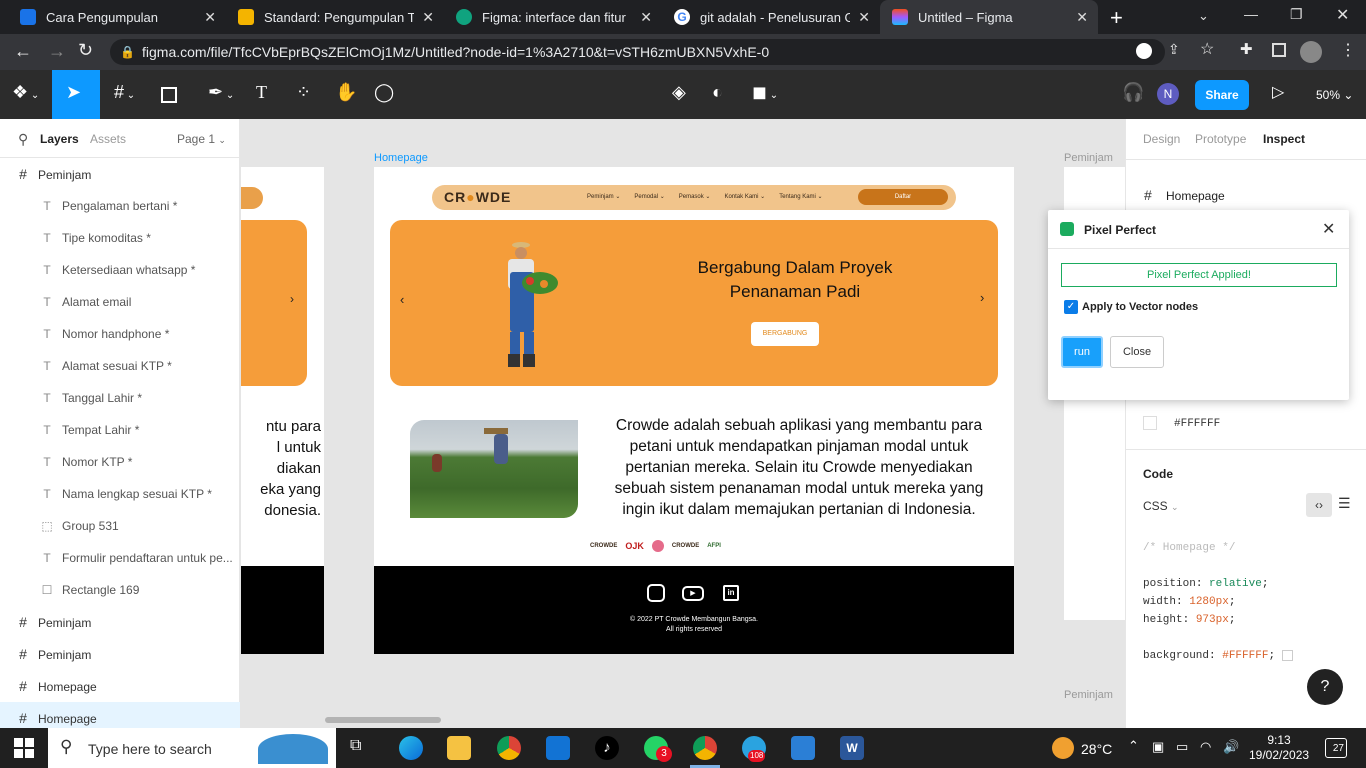  Describe the element at coordinates (1071, 307) in the screenshot. I see `vector-nodes-checkbox: ✓` at that location.